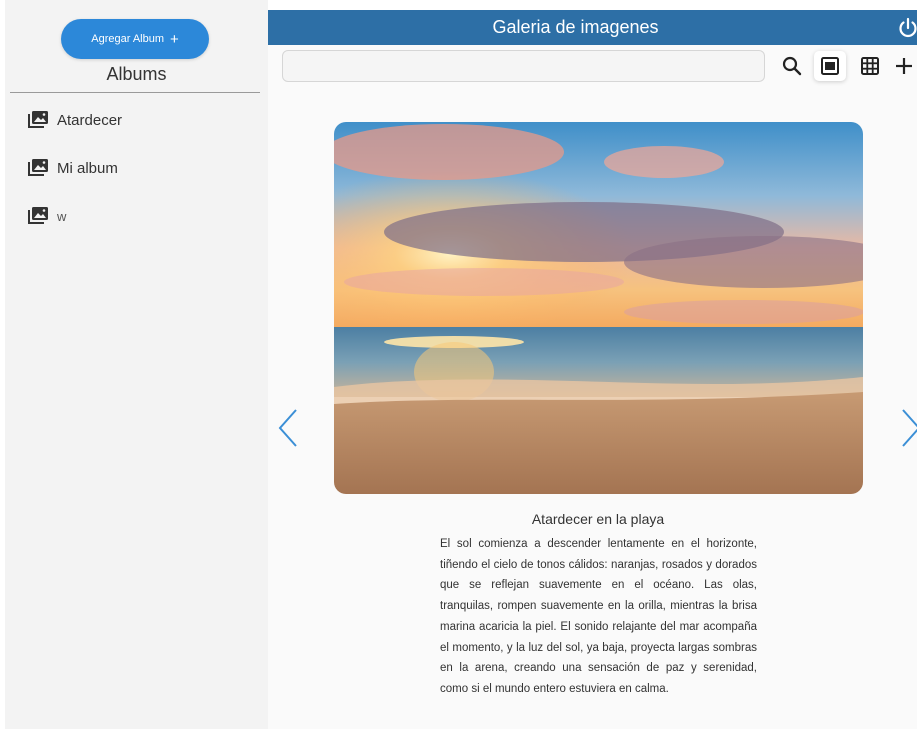  Describe the element at coordinates (136, 74) in the screenshot. I see `albums-heading: Albums` at that location.